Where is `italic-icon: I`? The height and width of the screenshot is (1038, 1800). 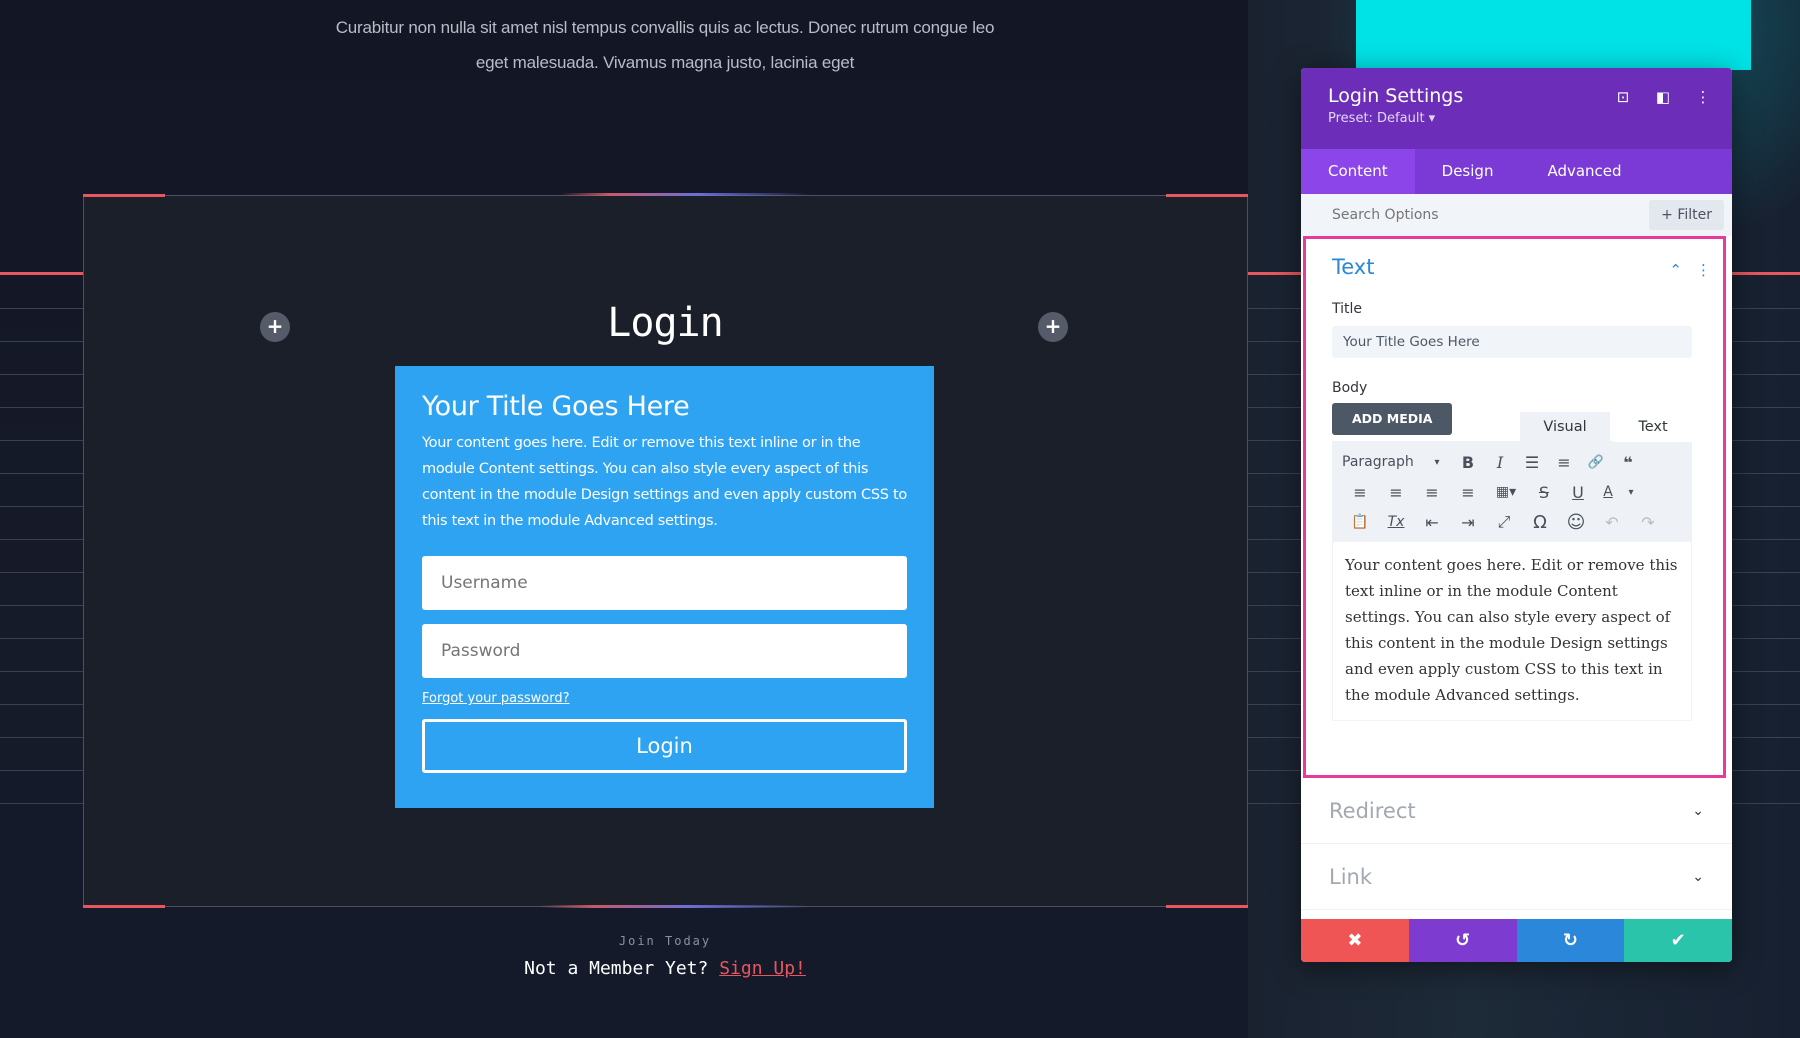
italic-icon: I is located at coordinates (1500, 462).